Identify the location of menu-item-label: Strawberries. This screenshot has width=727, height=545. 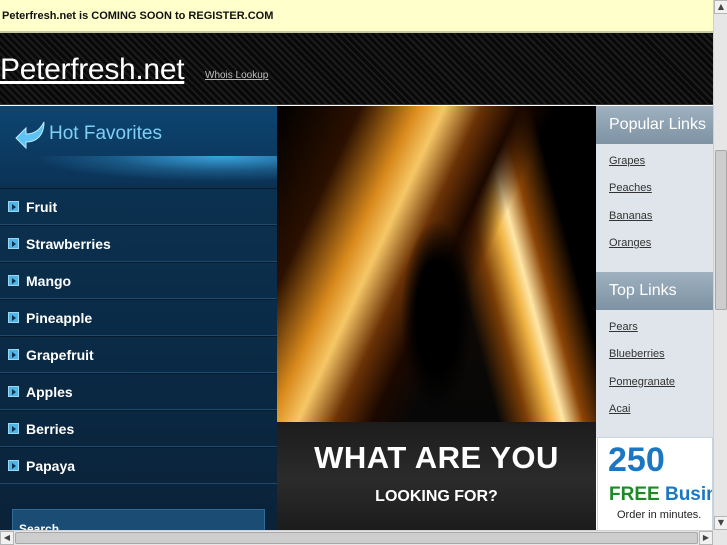
(68, 243).